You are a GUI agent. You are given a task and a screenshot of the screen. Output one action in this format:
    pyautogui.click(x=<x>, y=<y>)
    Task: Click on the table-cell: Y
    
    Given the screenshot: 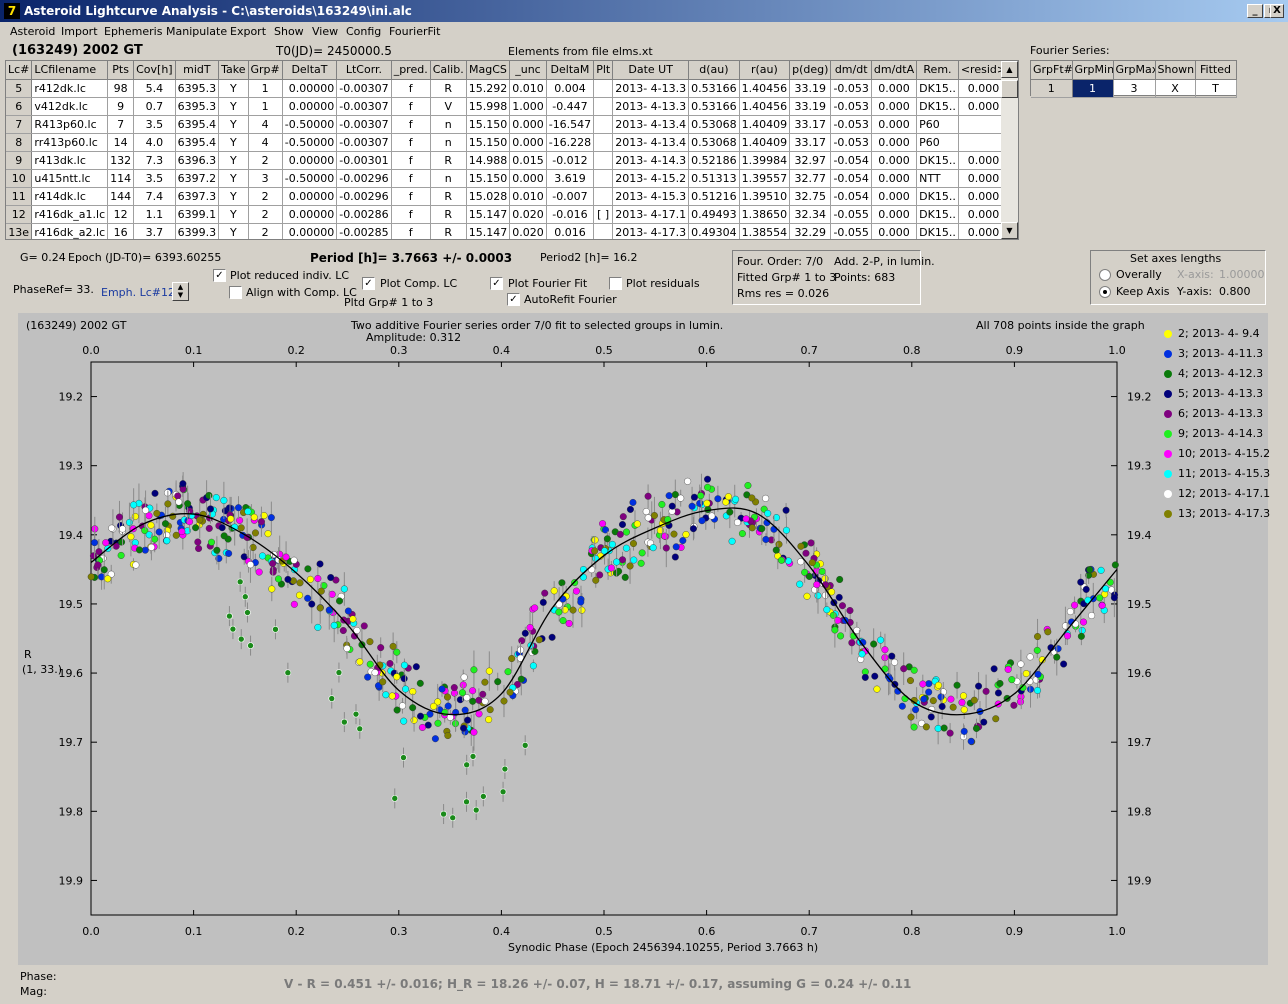 What is the action you would take?
    pyautogui.click(x=233, y=88)
    